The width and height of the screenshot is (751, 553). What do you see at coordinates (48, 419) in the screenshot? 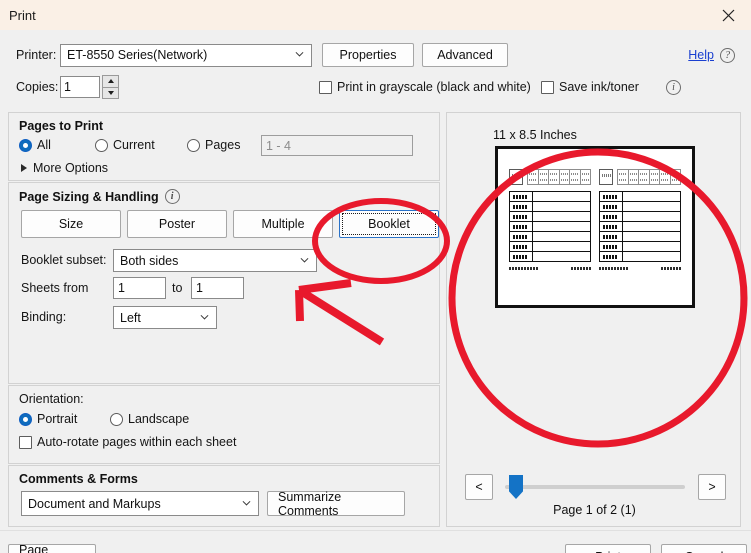
I see `radio-portrait: Portrait` at bounding box center [48, 419].